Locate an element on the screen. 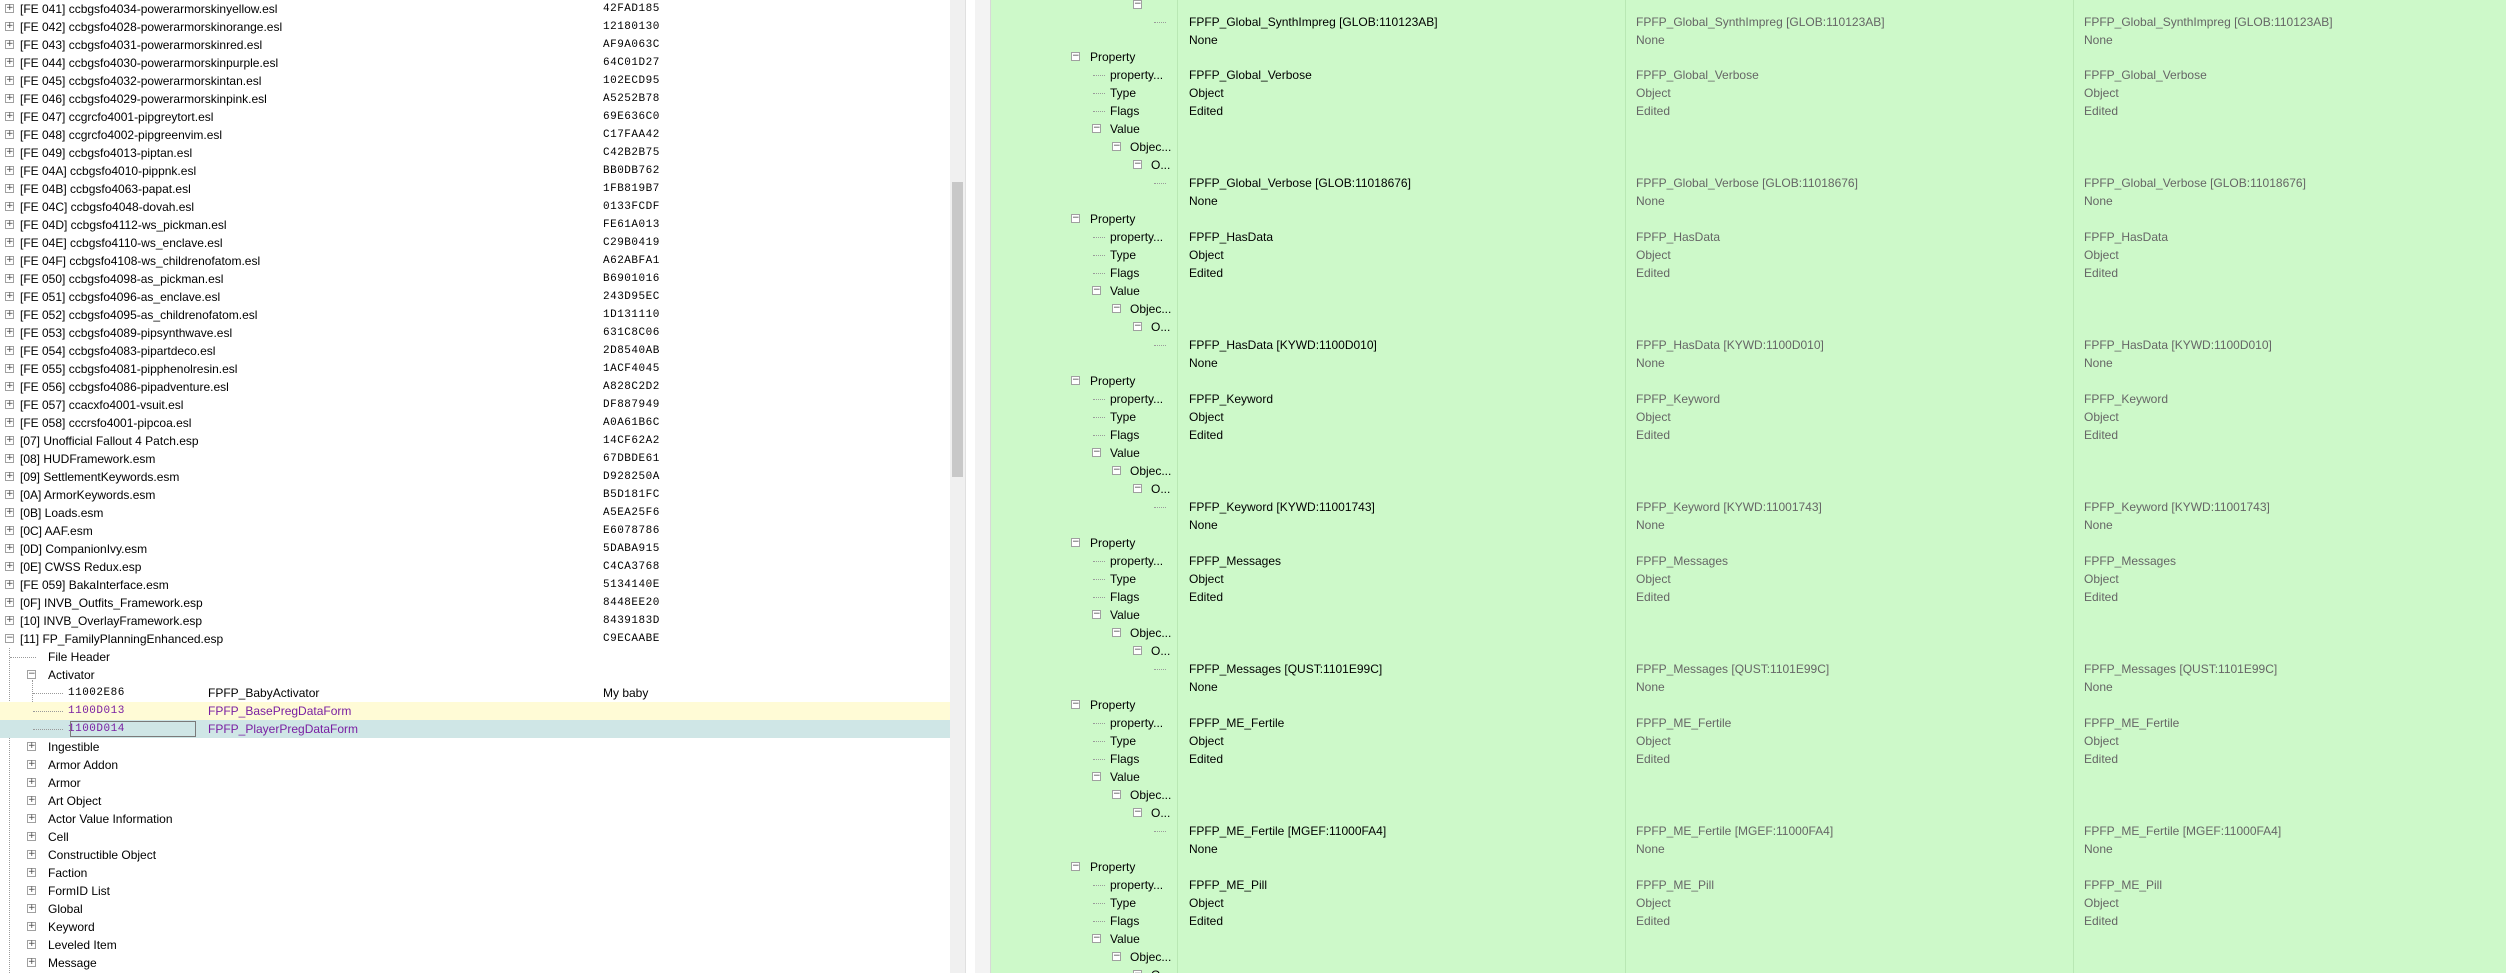 This screenshot has height=973, width=2506. group-row: + Message is located at coordinates (475, 963).